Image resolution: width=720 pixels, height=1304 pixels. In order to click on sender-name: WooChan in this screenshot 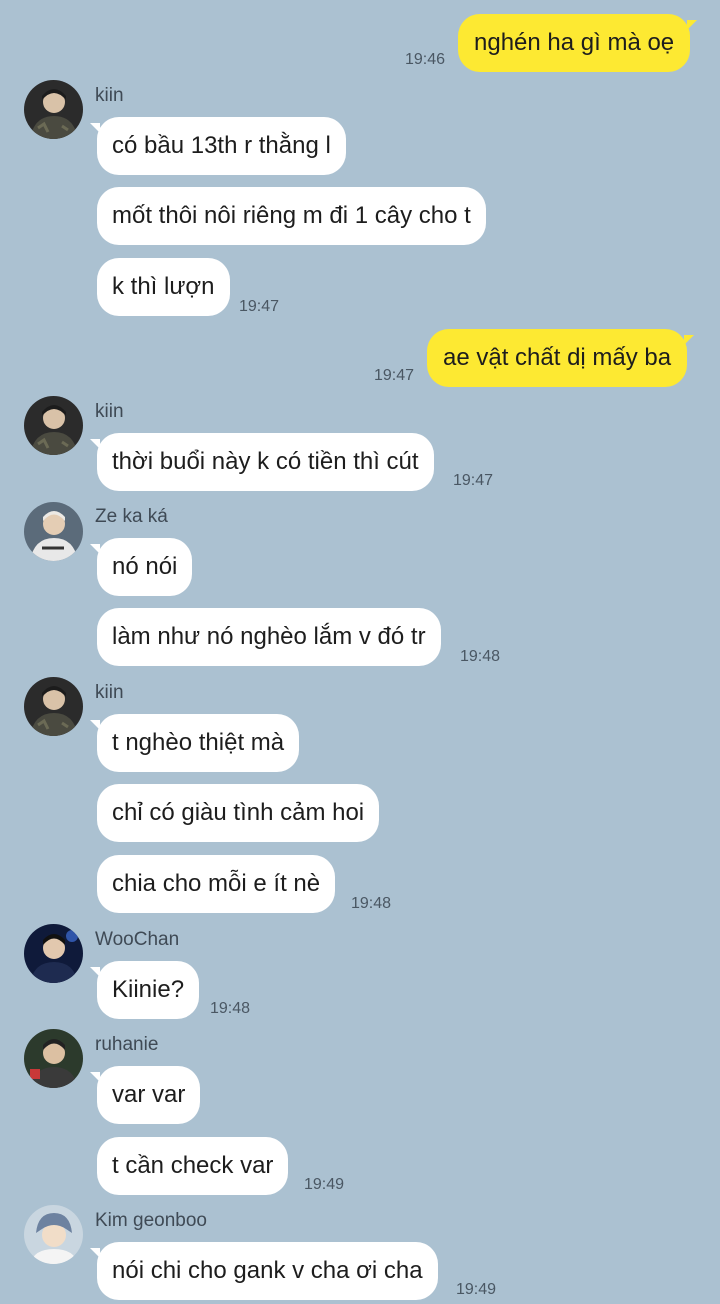, I will do `click(137, 939)`.